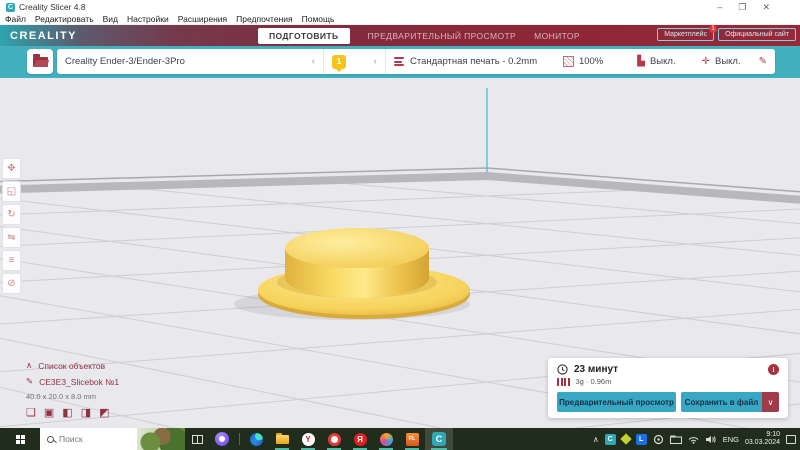 This screenshot has width=800, height=450. I want to click on creality-logo: CREALITY, so click(43, 35).